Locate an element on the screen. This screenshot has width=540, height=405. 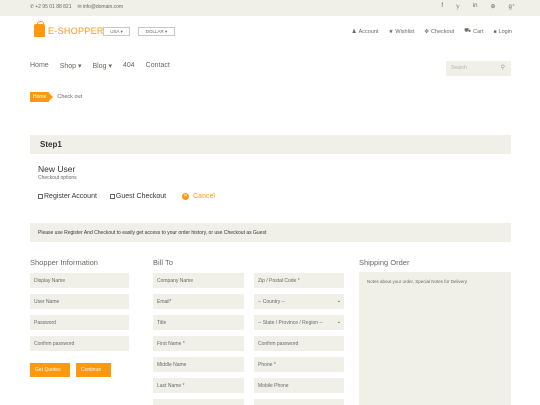
search-placeholder: Search is located at coordinates (459, 68).